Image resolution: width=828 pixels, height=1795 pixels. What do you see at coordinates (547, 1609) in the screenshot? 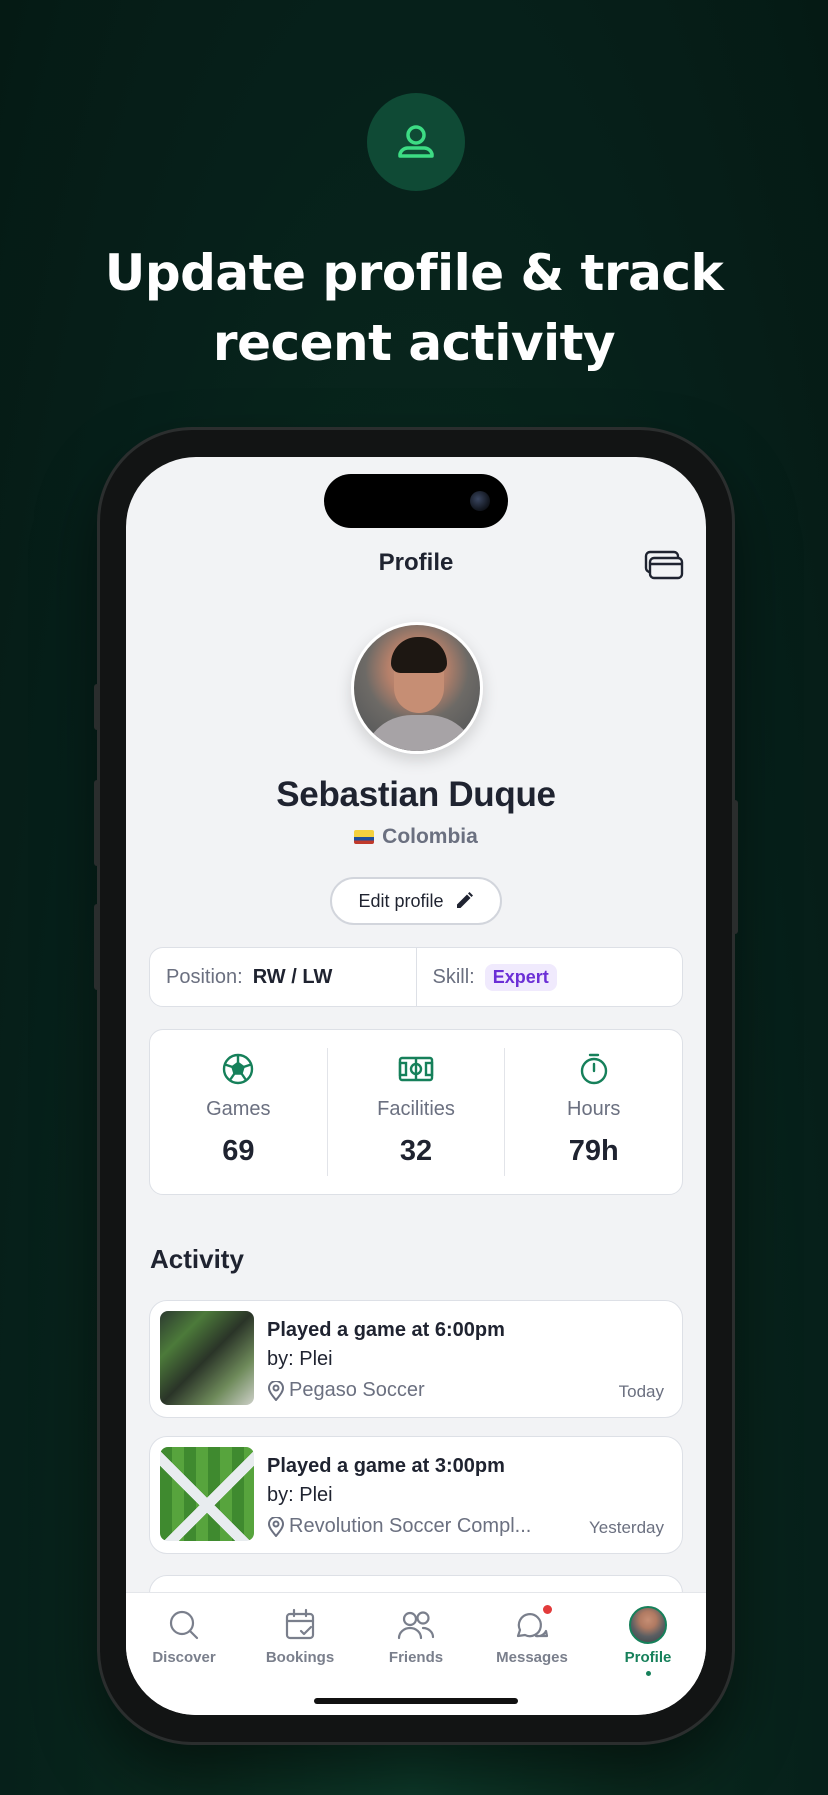
I see `notification-dot` at bounding box center [547, 1609].